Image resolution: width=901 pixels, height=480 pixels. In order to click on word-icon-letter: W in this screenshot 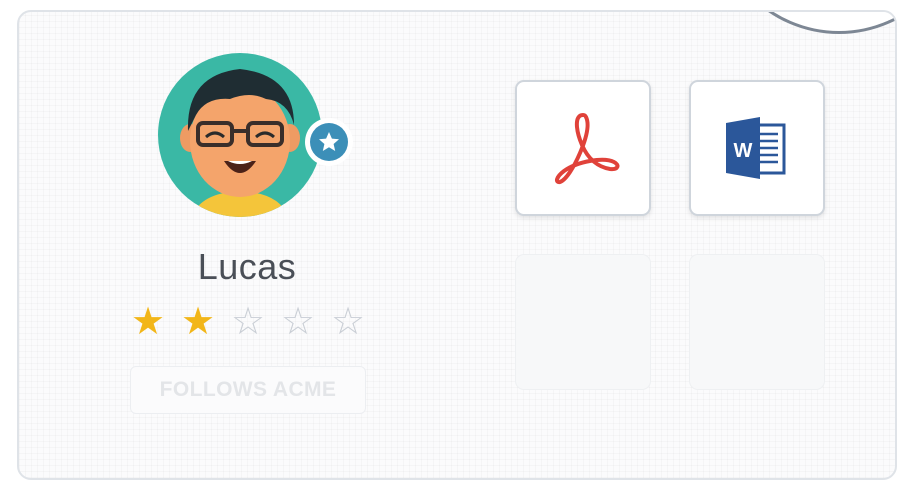, I will do `click(743, 151)`.